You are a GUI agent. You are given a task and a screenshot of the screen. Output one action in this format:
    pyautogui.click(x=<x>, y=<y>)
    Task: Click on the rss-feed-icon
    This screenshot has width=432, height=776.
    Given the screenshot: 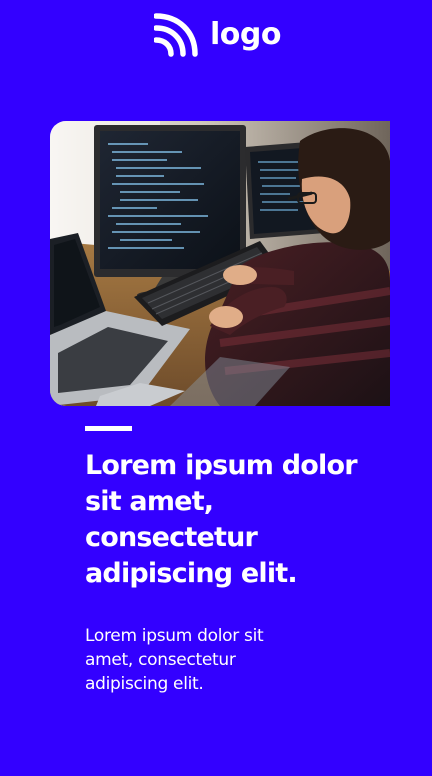 What is the action you would take?
    pyautogui.click(x=176, y=35)
    